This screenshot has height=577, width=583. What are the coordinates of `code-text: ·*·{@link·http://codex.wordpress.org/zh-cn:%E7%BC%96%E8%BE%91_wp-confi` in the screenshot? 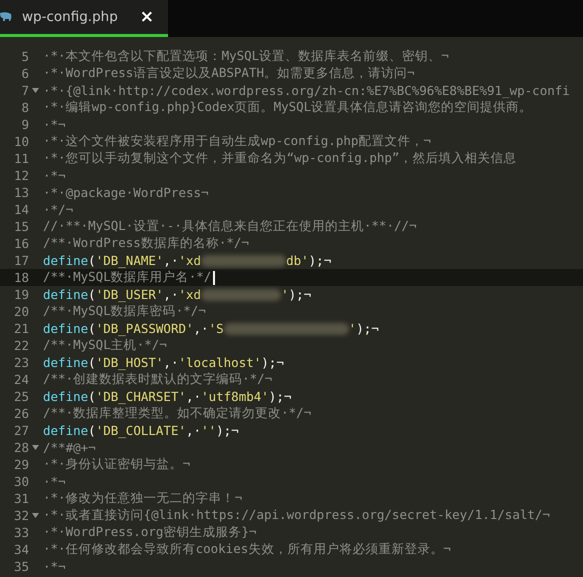 It's located at (306, 90).